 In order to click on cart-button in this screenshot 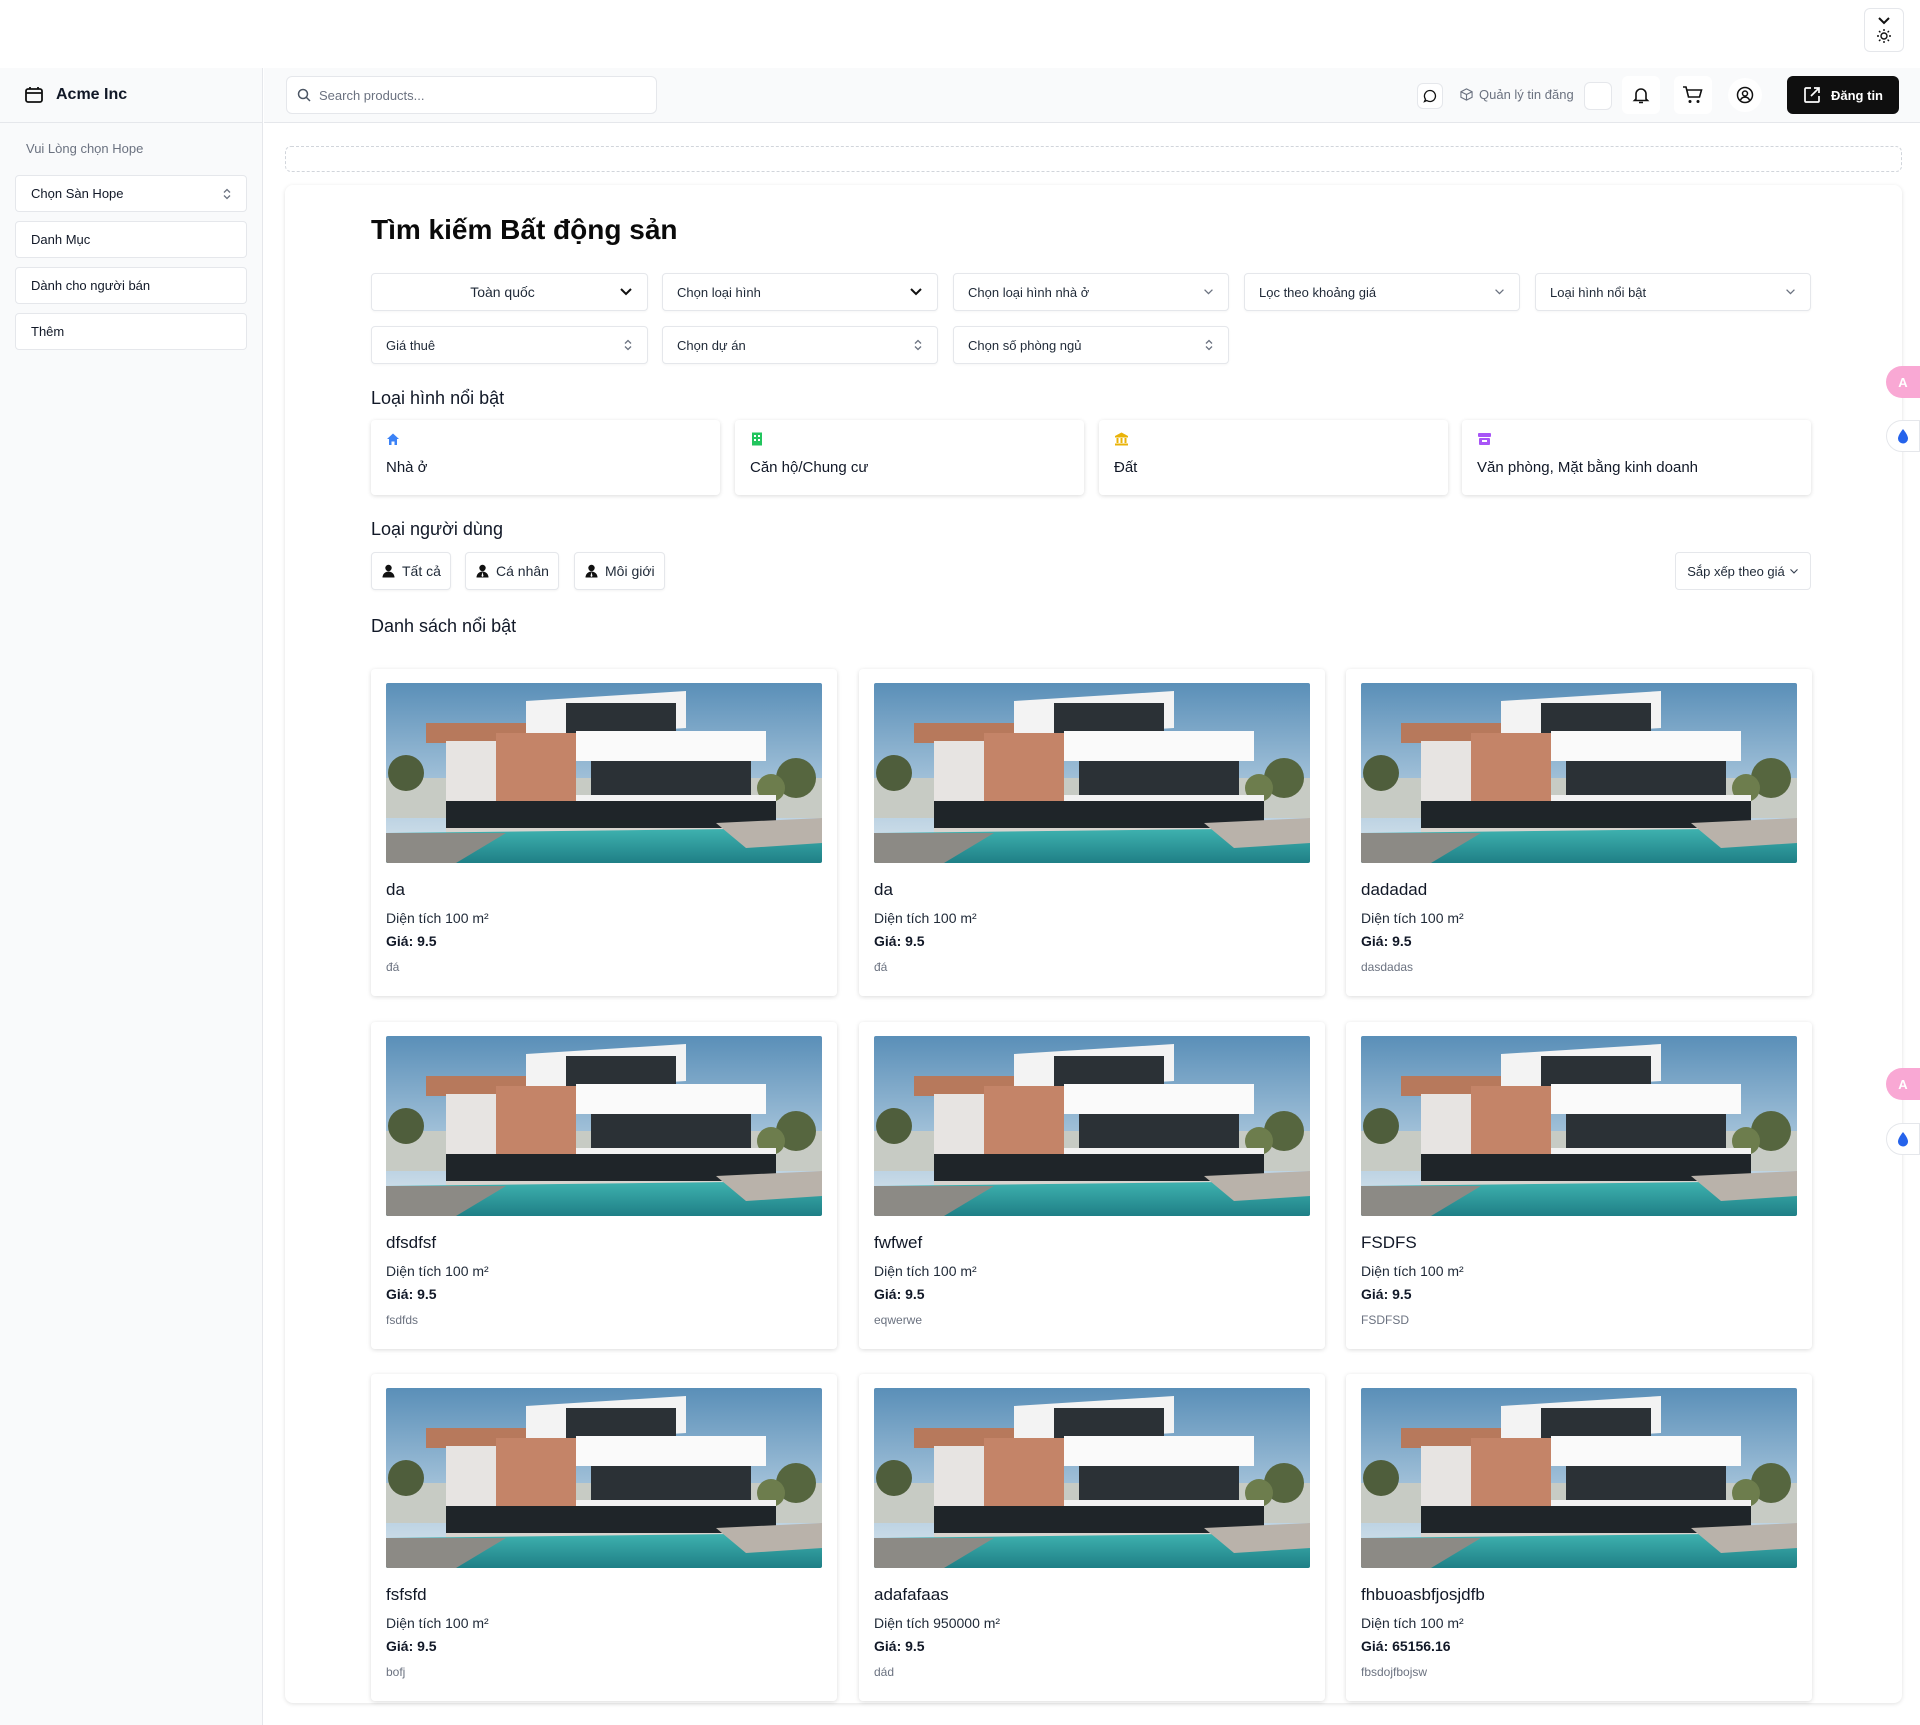, I will do `click(1693, 95)`.